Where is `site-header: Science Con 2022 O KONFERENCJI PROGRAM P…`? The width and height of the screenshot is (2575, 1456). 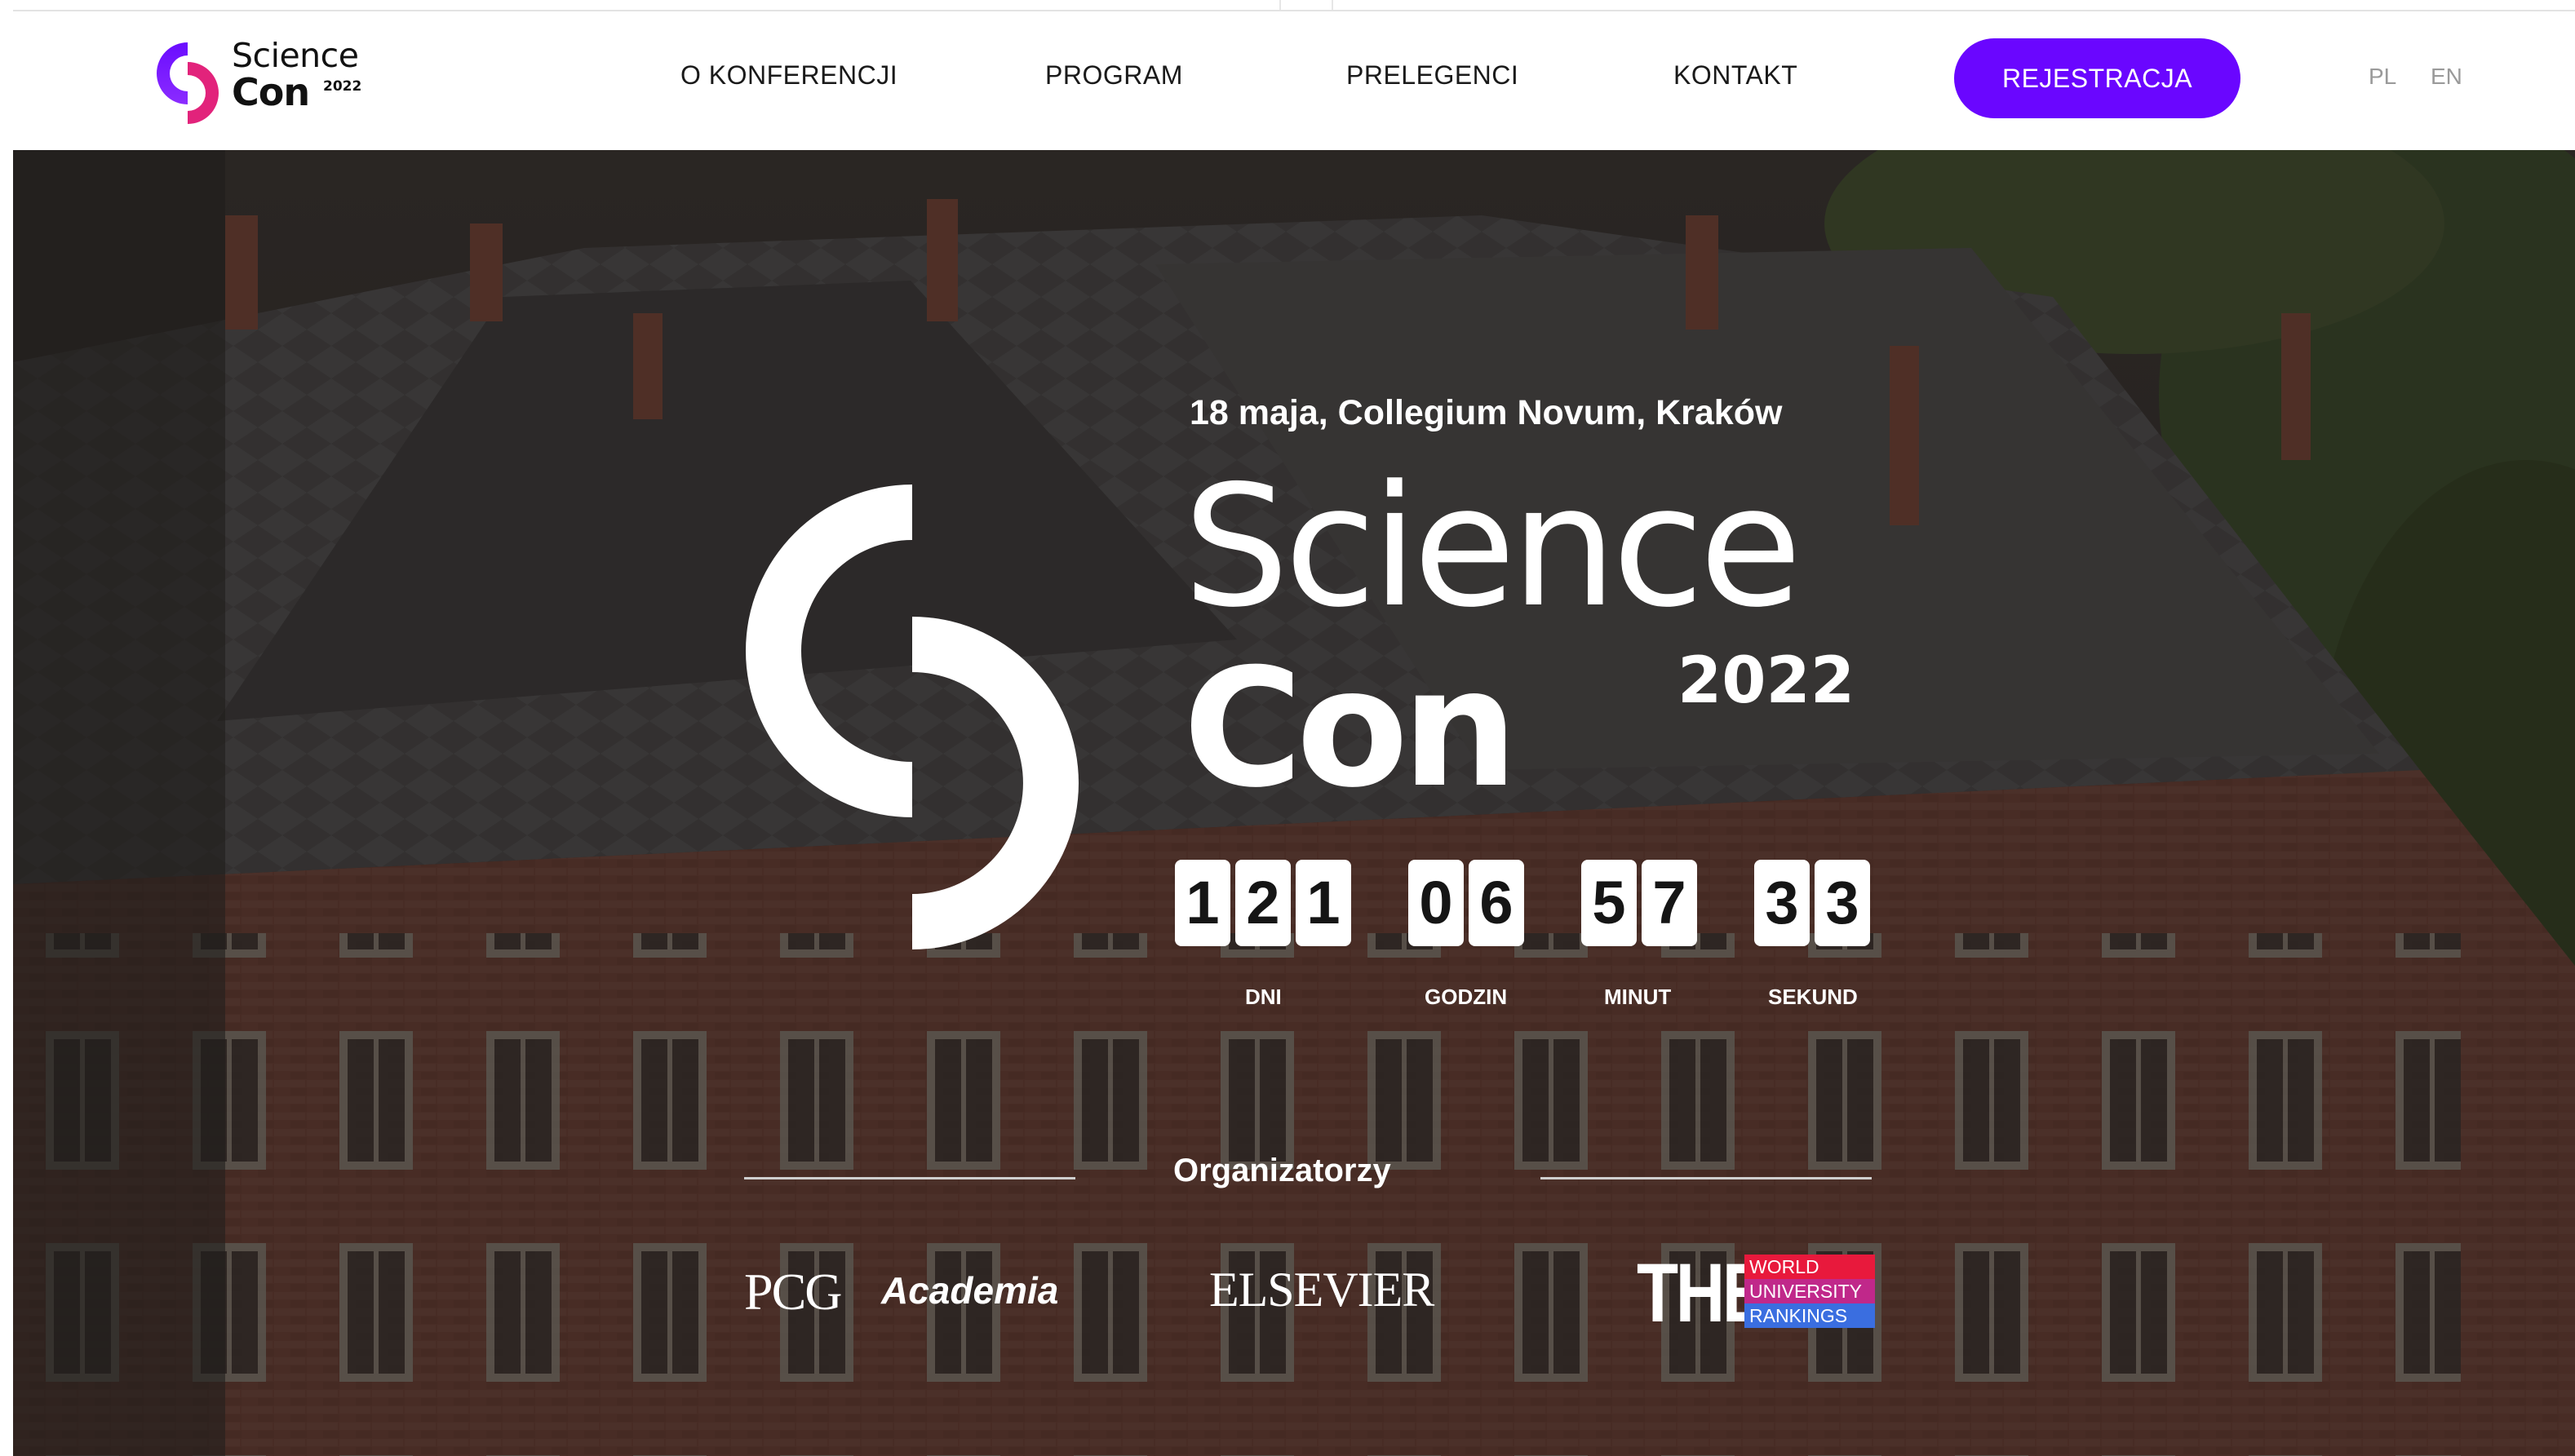 site-header: Science Con 2022 O KONFERENCJI PROGRAM P… is located at coordinates (1294, 80).